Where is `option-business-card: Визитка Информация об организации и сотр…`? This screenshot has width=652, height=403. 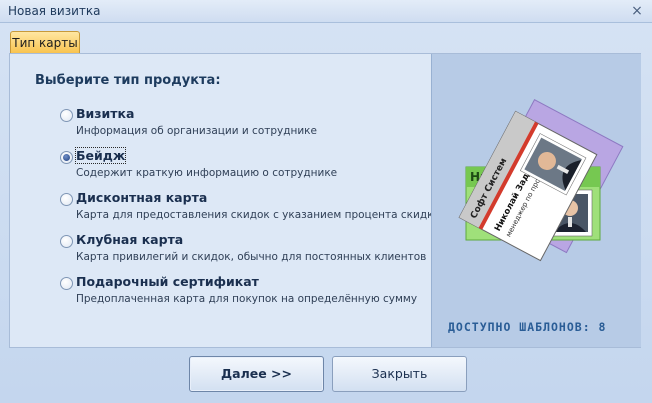 option-business-card: Визитка Информация об организации и сотр… is located at coordinates (245, 126).